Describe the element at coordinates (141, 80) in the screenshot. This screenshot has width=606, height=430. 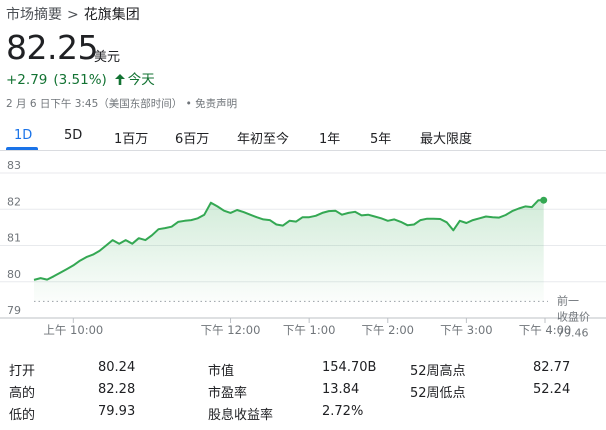
I see `change-period: 今天` at that location.